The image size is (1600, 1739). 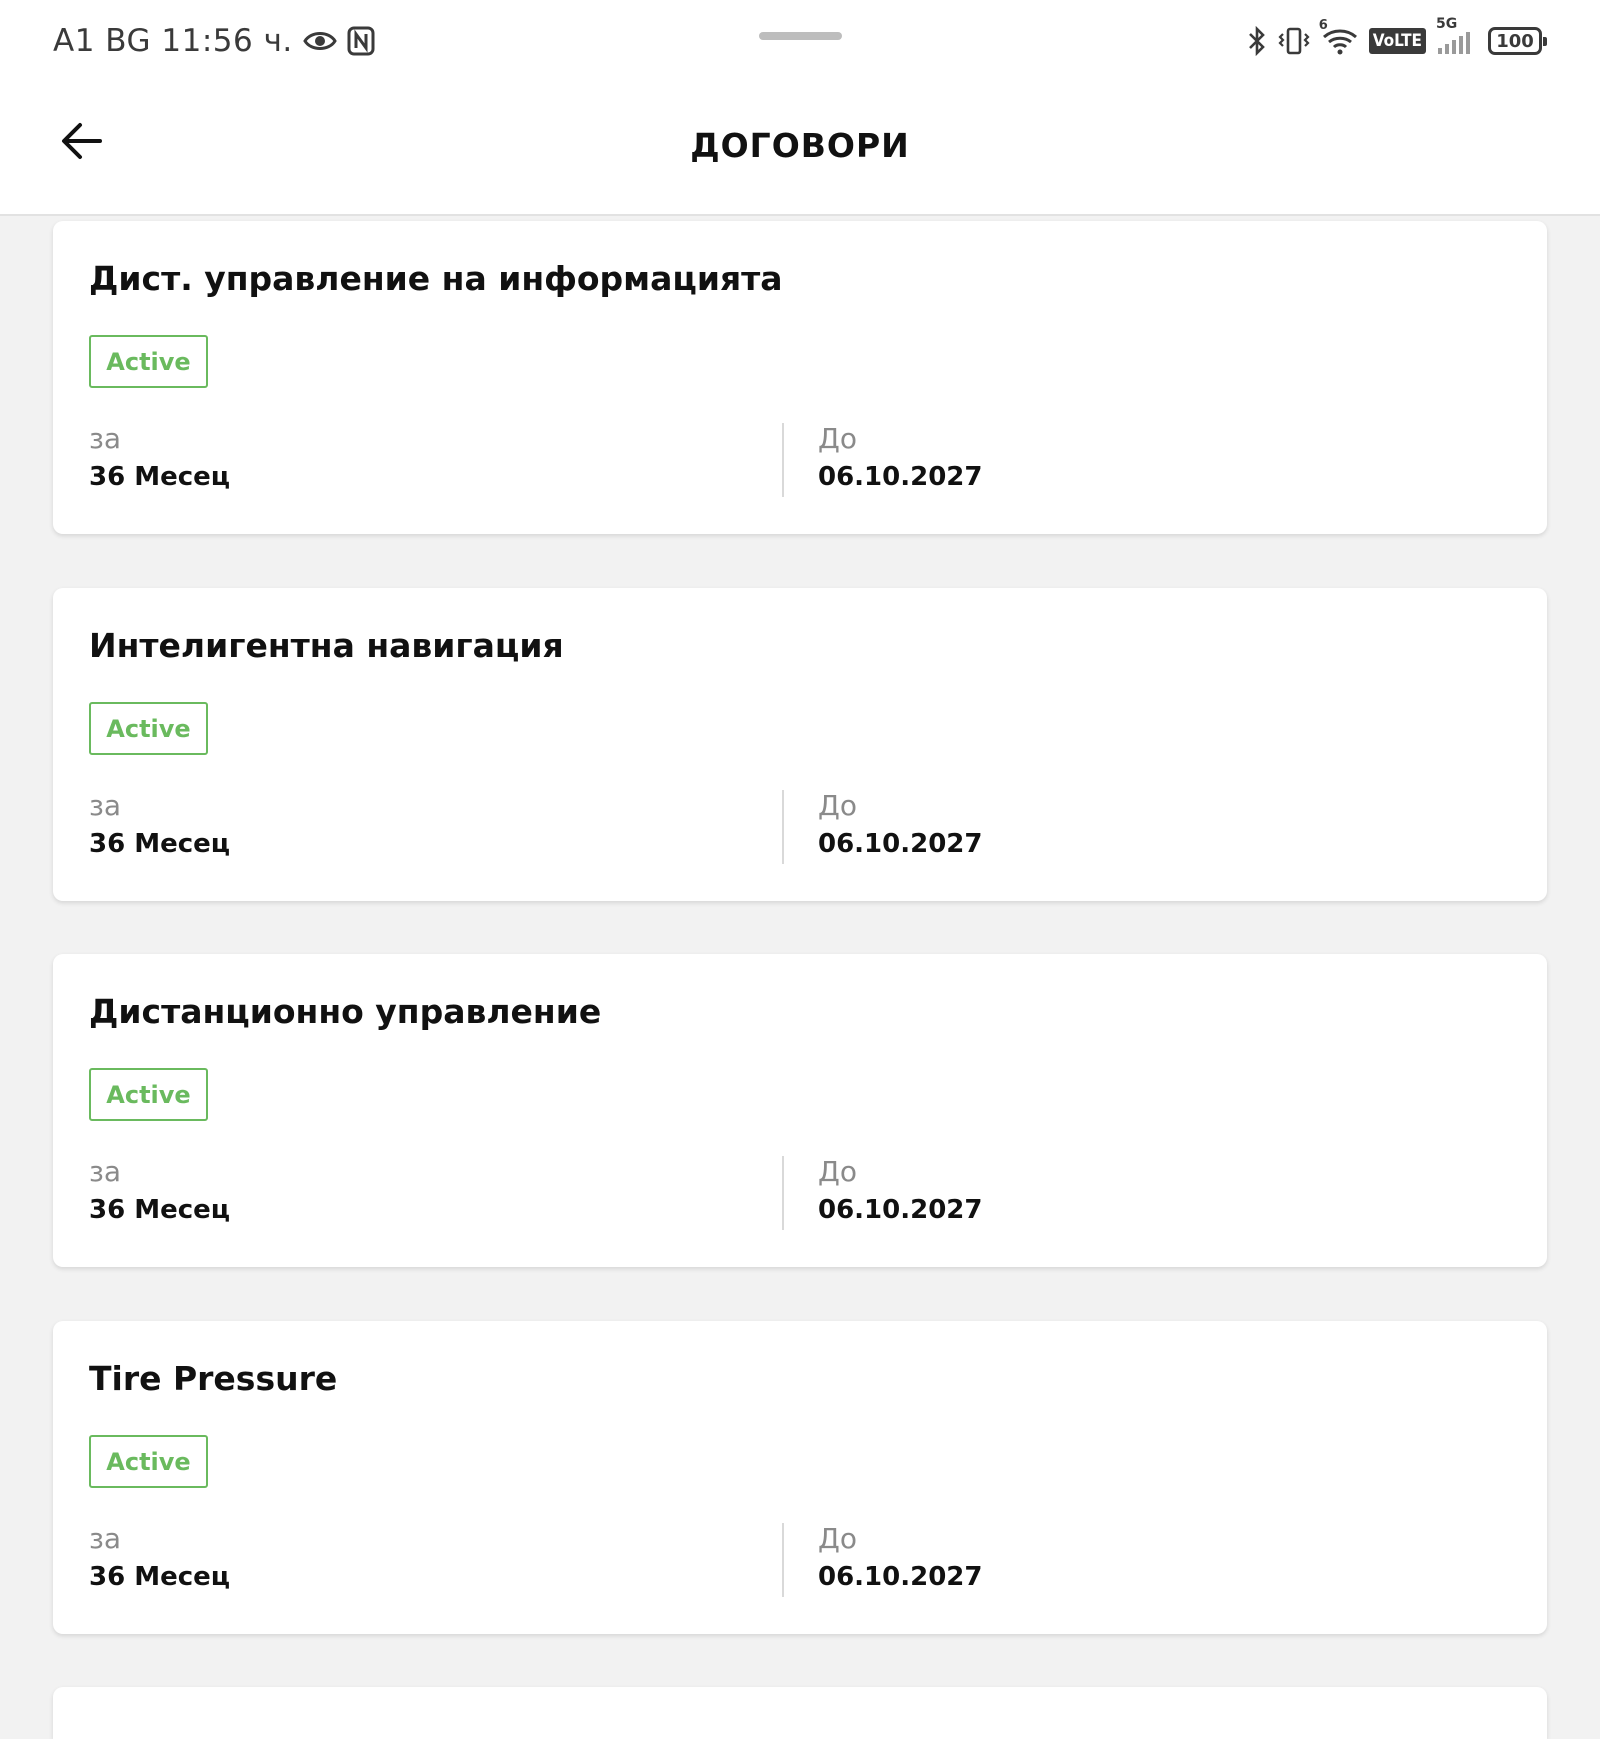 What do you see at coordinates (1397, 41) in the screenshot?
I see `volte-icon: VoLTE` at bounding box center [1397, 41].